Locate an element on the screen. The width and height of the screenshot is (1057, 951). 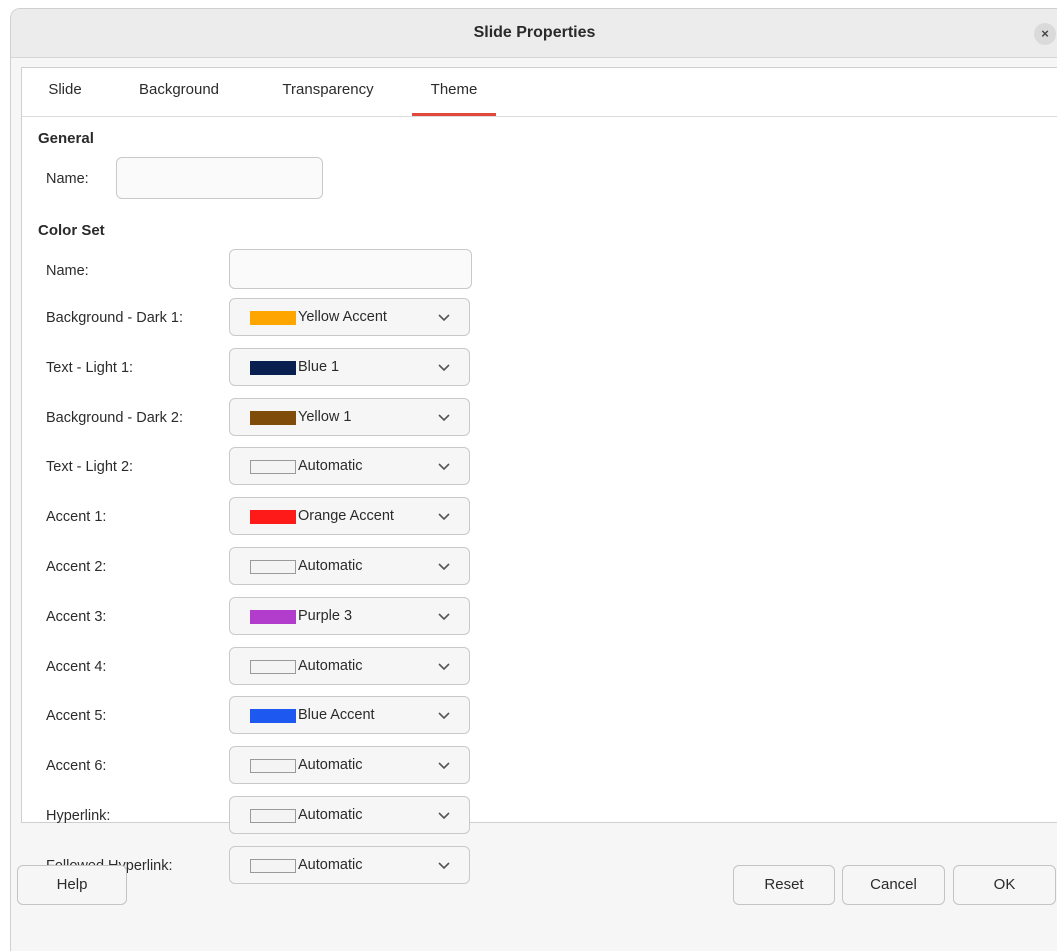
color-set-heading: Color Set is located at coordinates (71, 230).